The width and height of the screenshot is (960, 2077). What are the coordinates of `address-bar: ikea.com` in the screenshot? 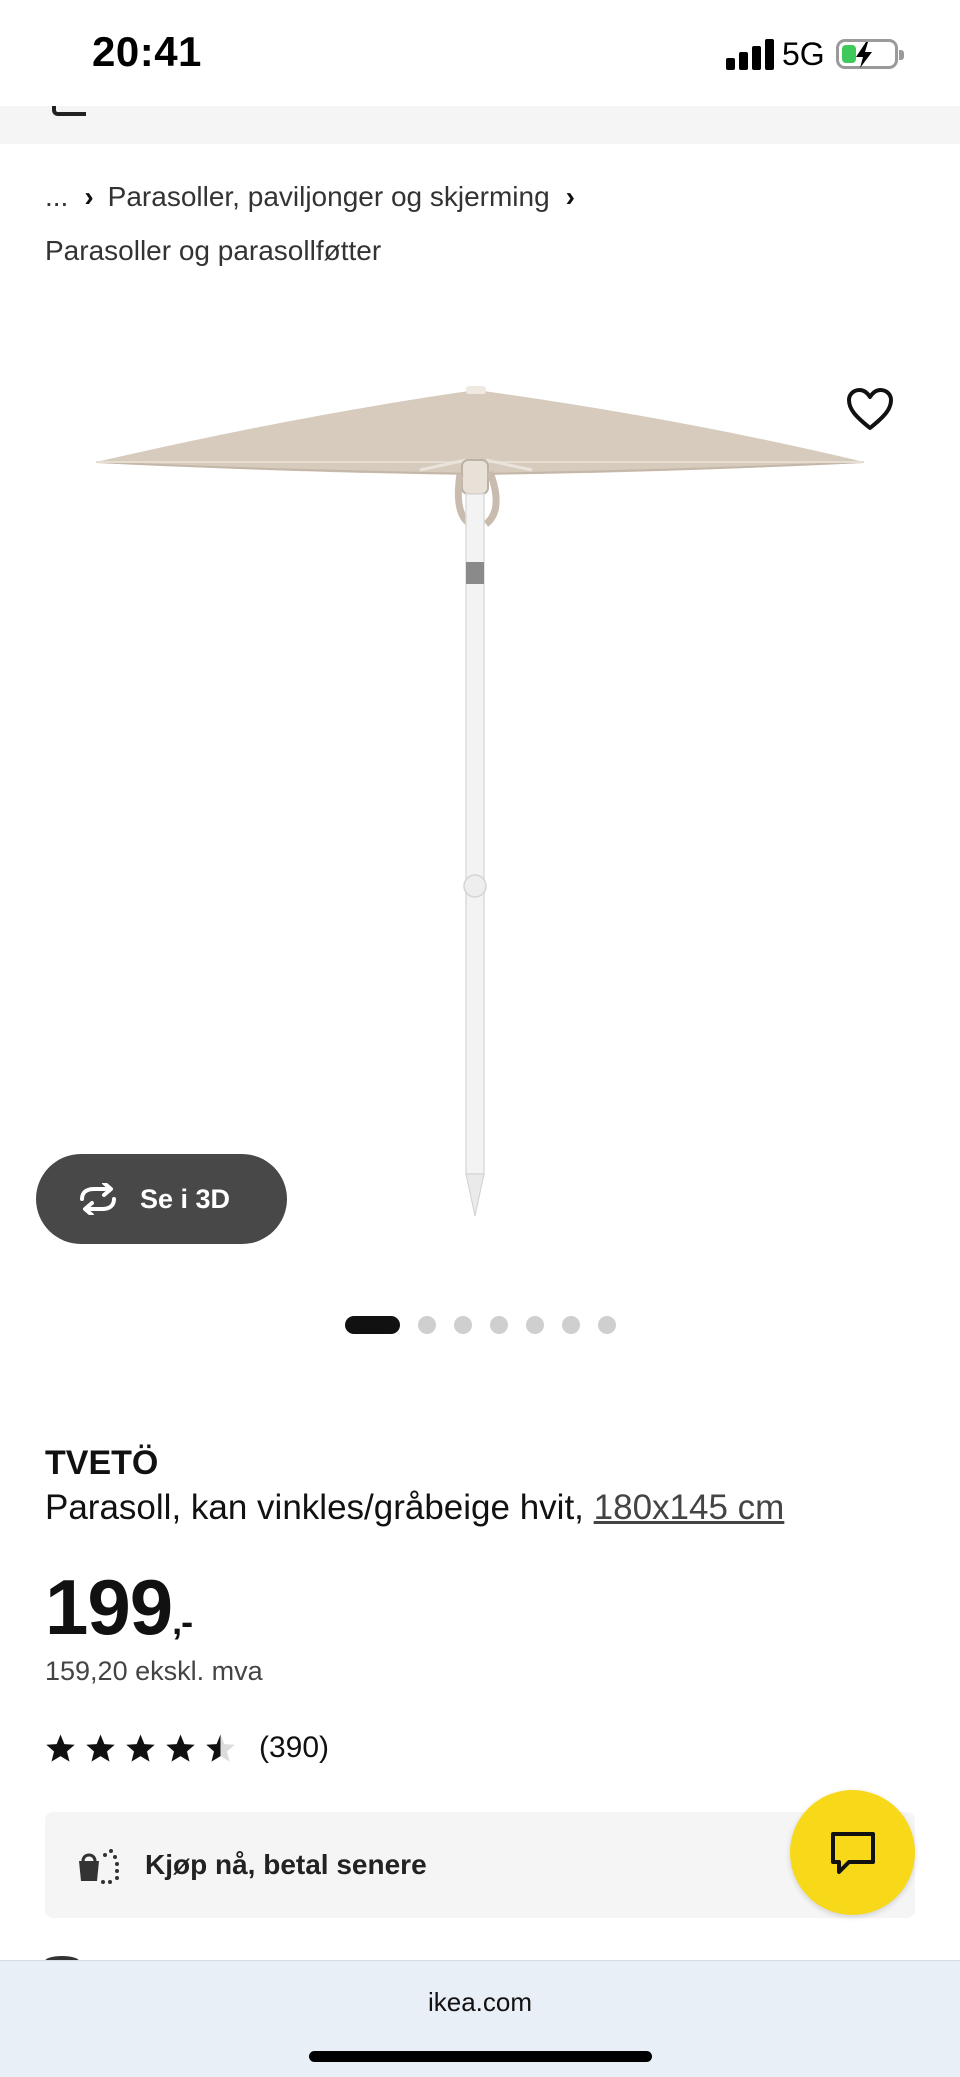 It's located at (480, 2002).